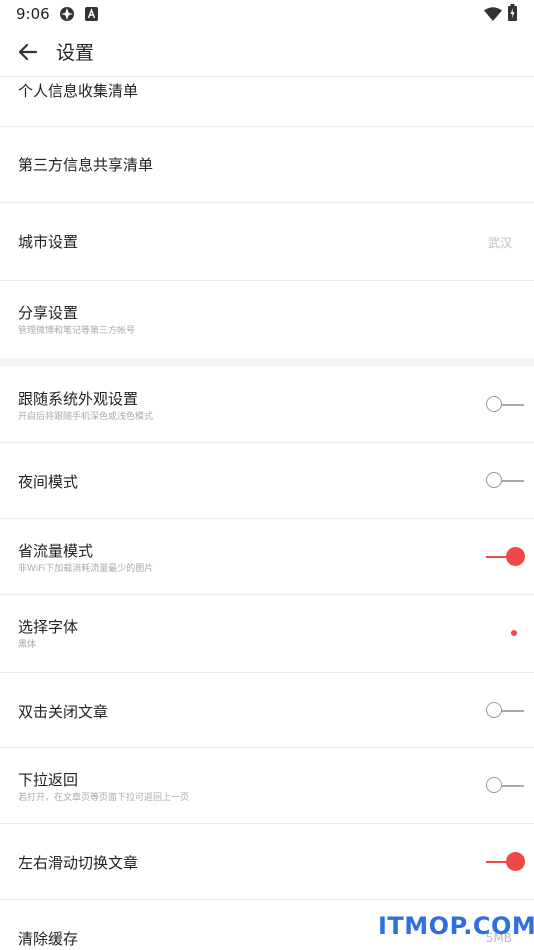 Image resolution: width=534 pixels, height=950 pixels. Describe the element at coordinates (78, 863) in the screenshot. I see `row-title: 左右滑动切换文章` at that location.